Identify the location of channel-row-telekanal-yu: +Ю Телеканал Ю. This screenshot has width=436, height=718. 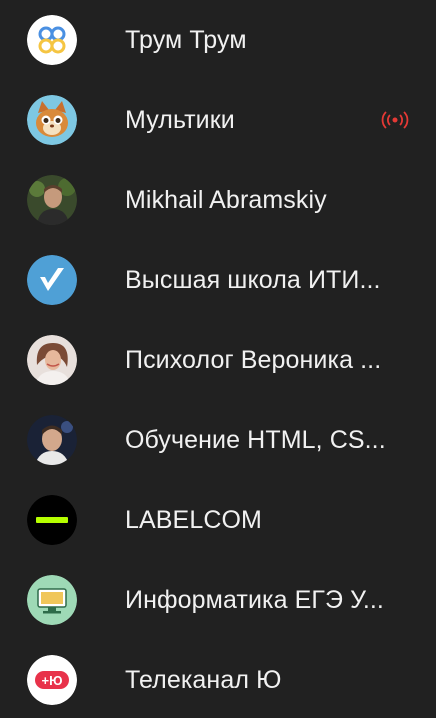
(218, 679).